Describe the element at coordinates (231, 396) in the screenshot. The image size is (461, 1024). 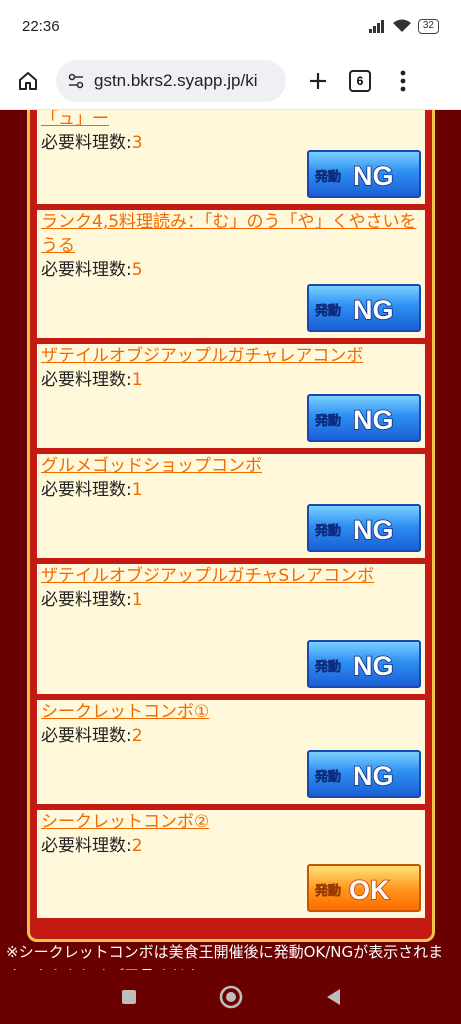
I see `combo-card: ザテイルオブジアップルガチャレアコンボ 必要料理数:1 発動 NG` at that location.